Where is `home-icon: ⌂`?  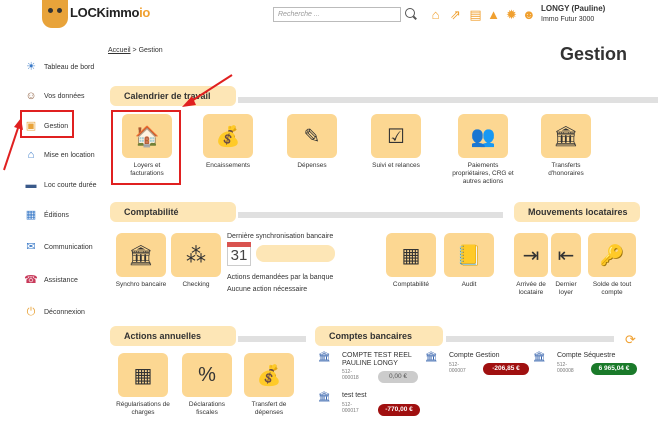
home-icon: ⌂ is located at coordinates (435, 14).